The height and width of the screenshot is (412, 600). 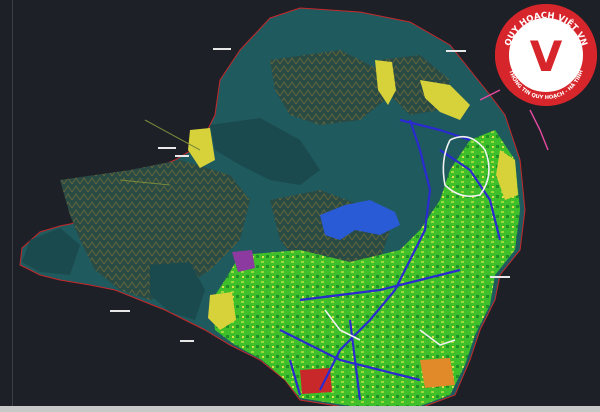 What do you see at coordinates (300, 409) in the screenshot?
I see `status-bar` at bounding box center [300, 409].